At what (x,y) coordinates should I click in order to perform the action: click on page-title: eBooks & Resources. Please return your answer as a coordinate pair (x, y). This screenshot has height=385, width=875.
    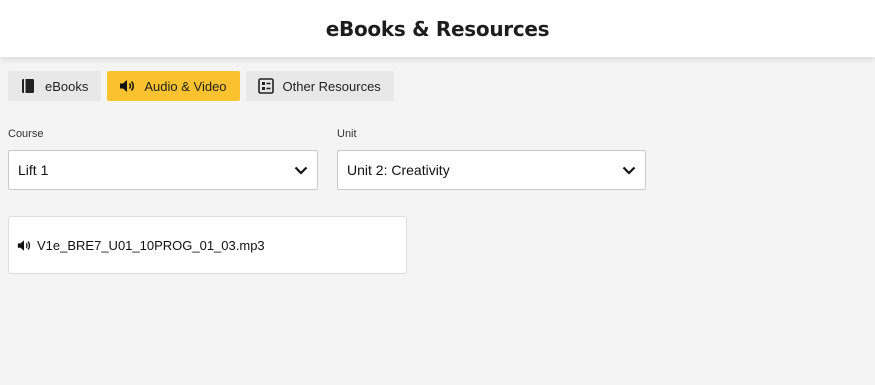
    Looking at the image, I should click on (437, 28).